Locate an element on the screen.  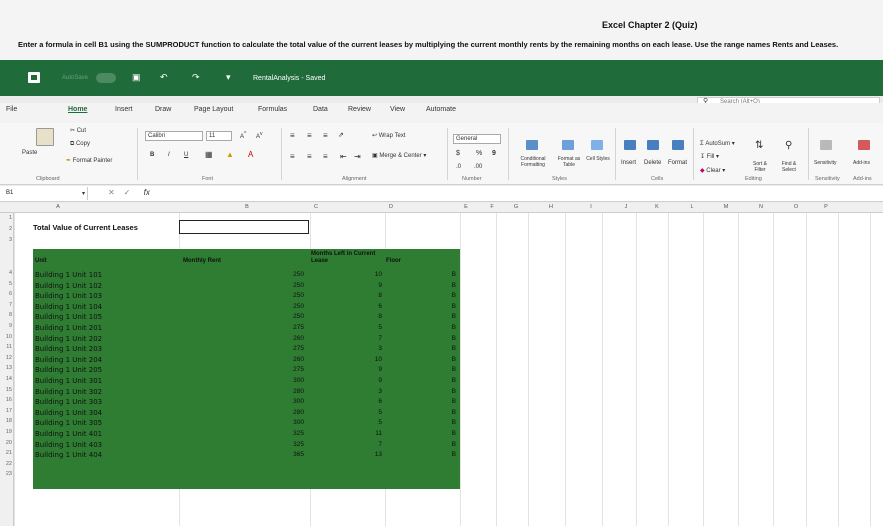
tab-insert: Insert is located at coordinates (124, 109).